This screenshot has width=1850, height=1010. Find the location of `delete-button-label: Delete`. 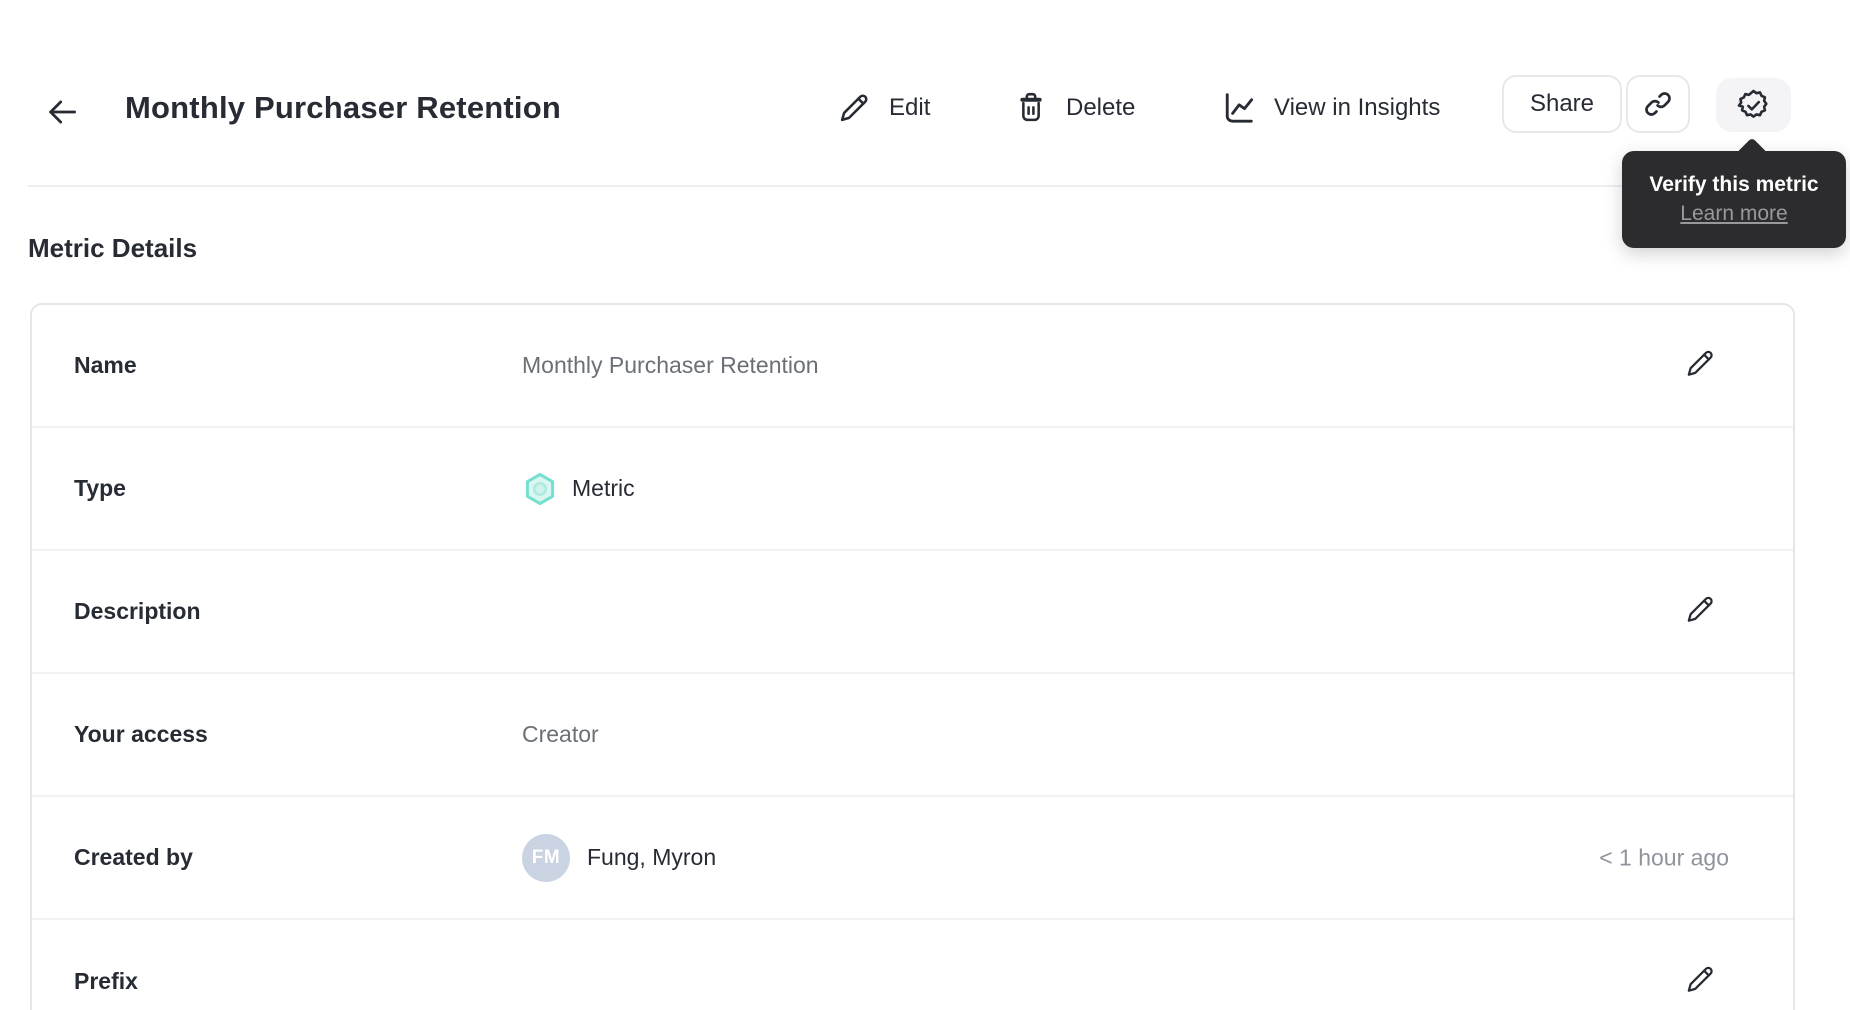

delete-button-label: Delete is located at coordinates (1101, 107).